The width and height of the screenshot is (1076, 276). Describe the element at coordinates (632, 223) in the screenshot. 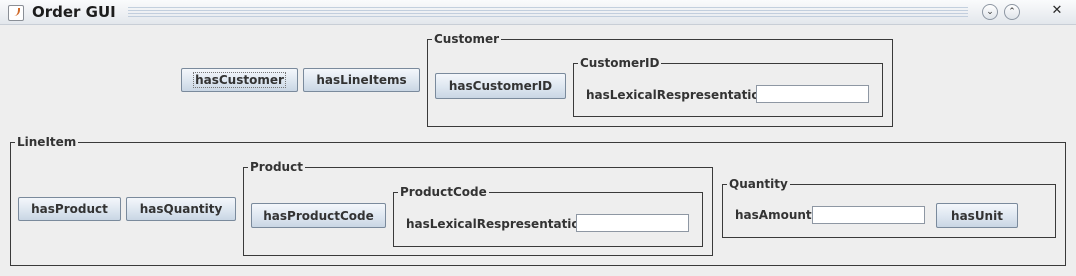

I see `product-code-lexical-input` at that location.